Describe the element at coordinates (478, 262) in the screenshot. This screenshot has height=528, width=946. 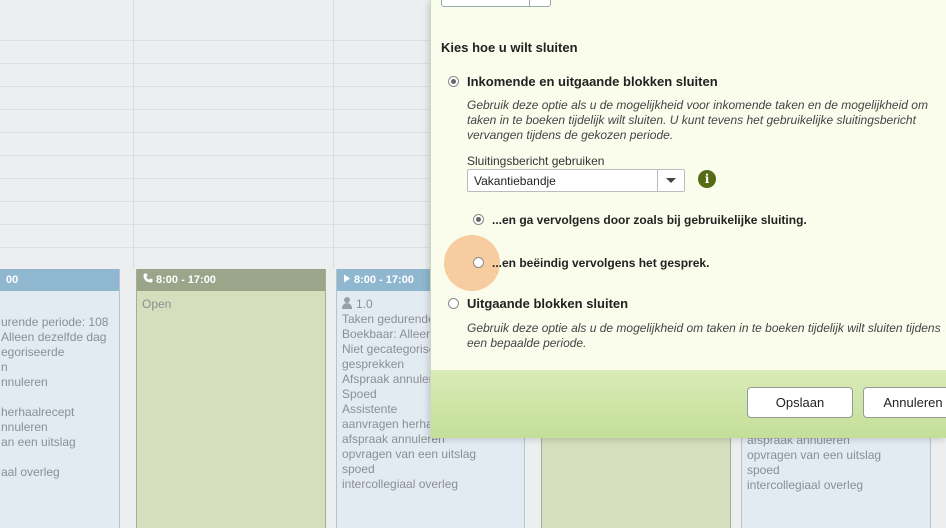
I see `end-call-radio` at that location.